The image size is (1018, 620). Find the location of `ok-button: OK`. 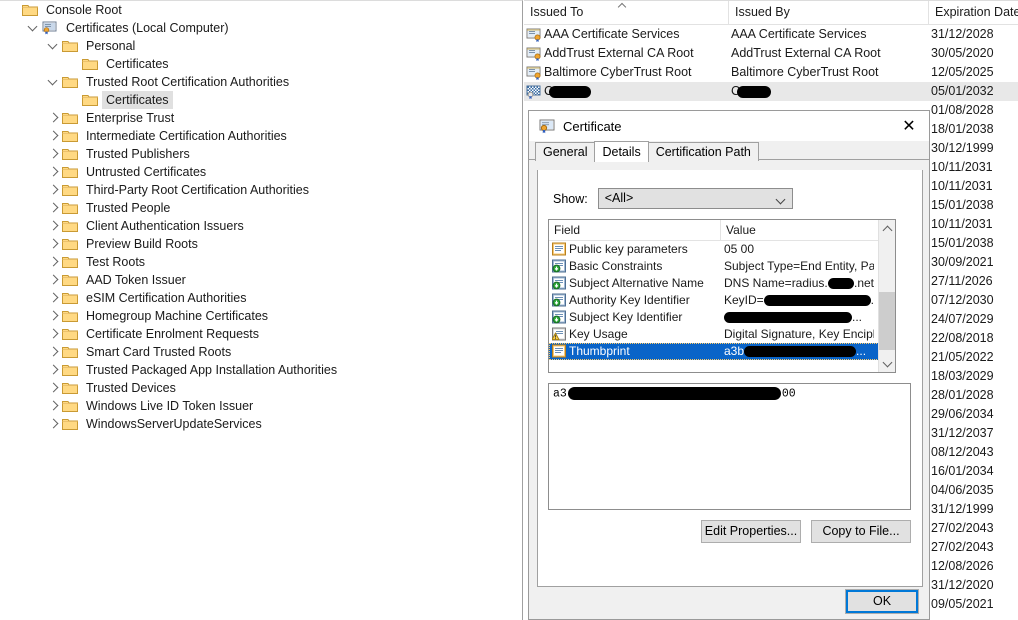

ok-button: OK is located at coordinates (882, 601).